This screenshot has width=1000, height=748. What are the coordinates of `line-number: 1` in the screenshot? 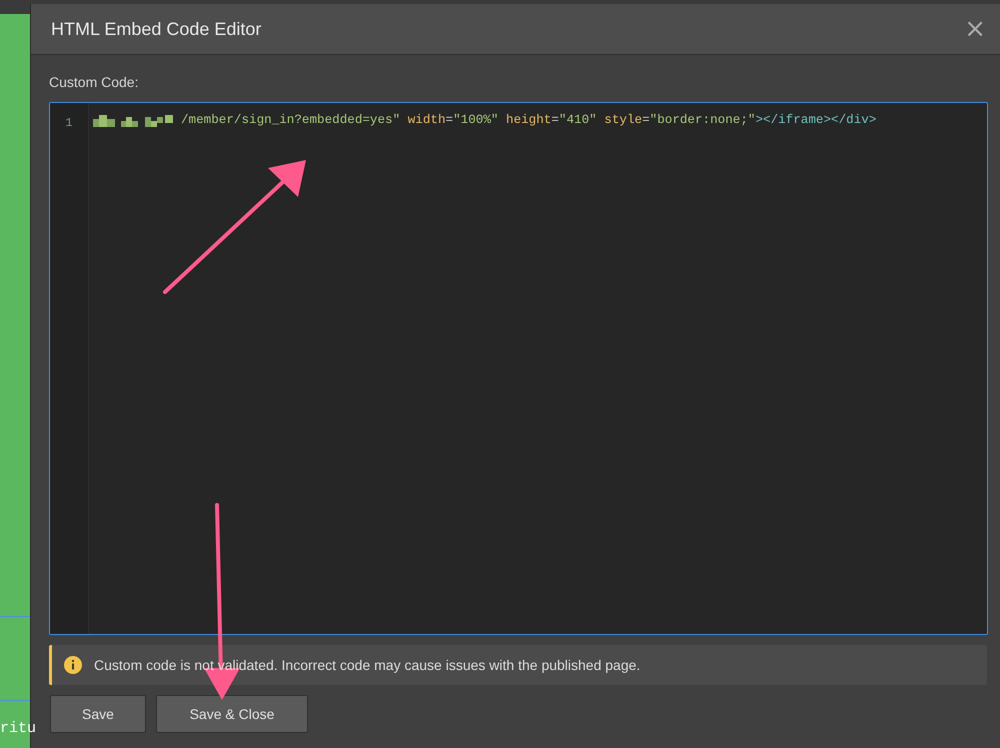 It's located at (69, 123).